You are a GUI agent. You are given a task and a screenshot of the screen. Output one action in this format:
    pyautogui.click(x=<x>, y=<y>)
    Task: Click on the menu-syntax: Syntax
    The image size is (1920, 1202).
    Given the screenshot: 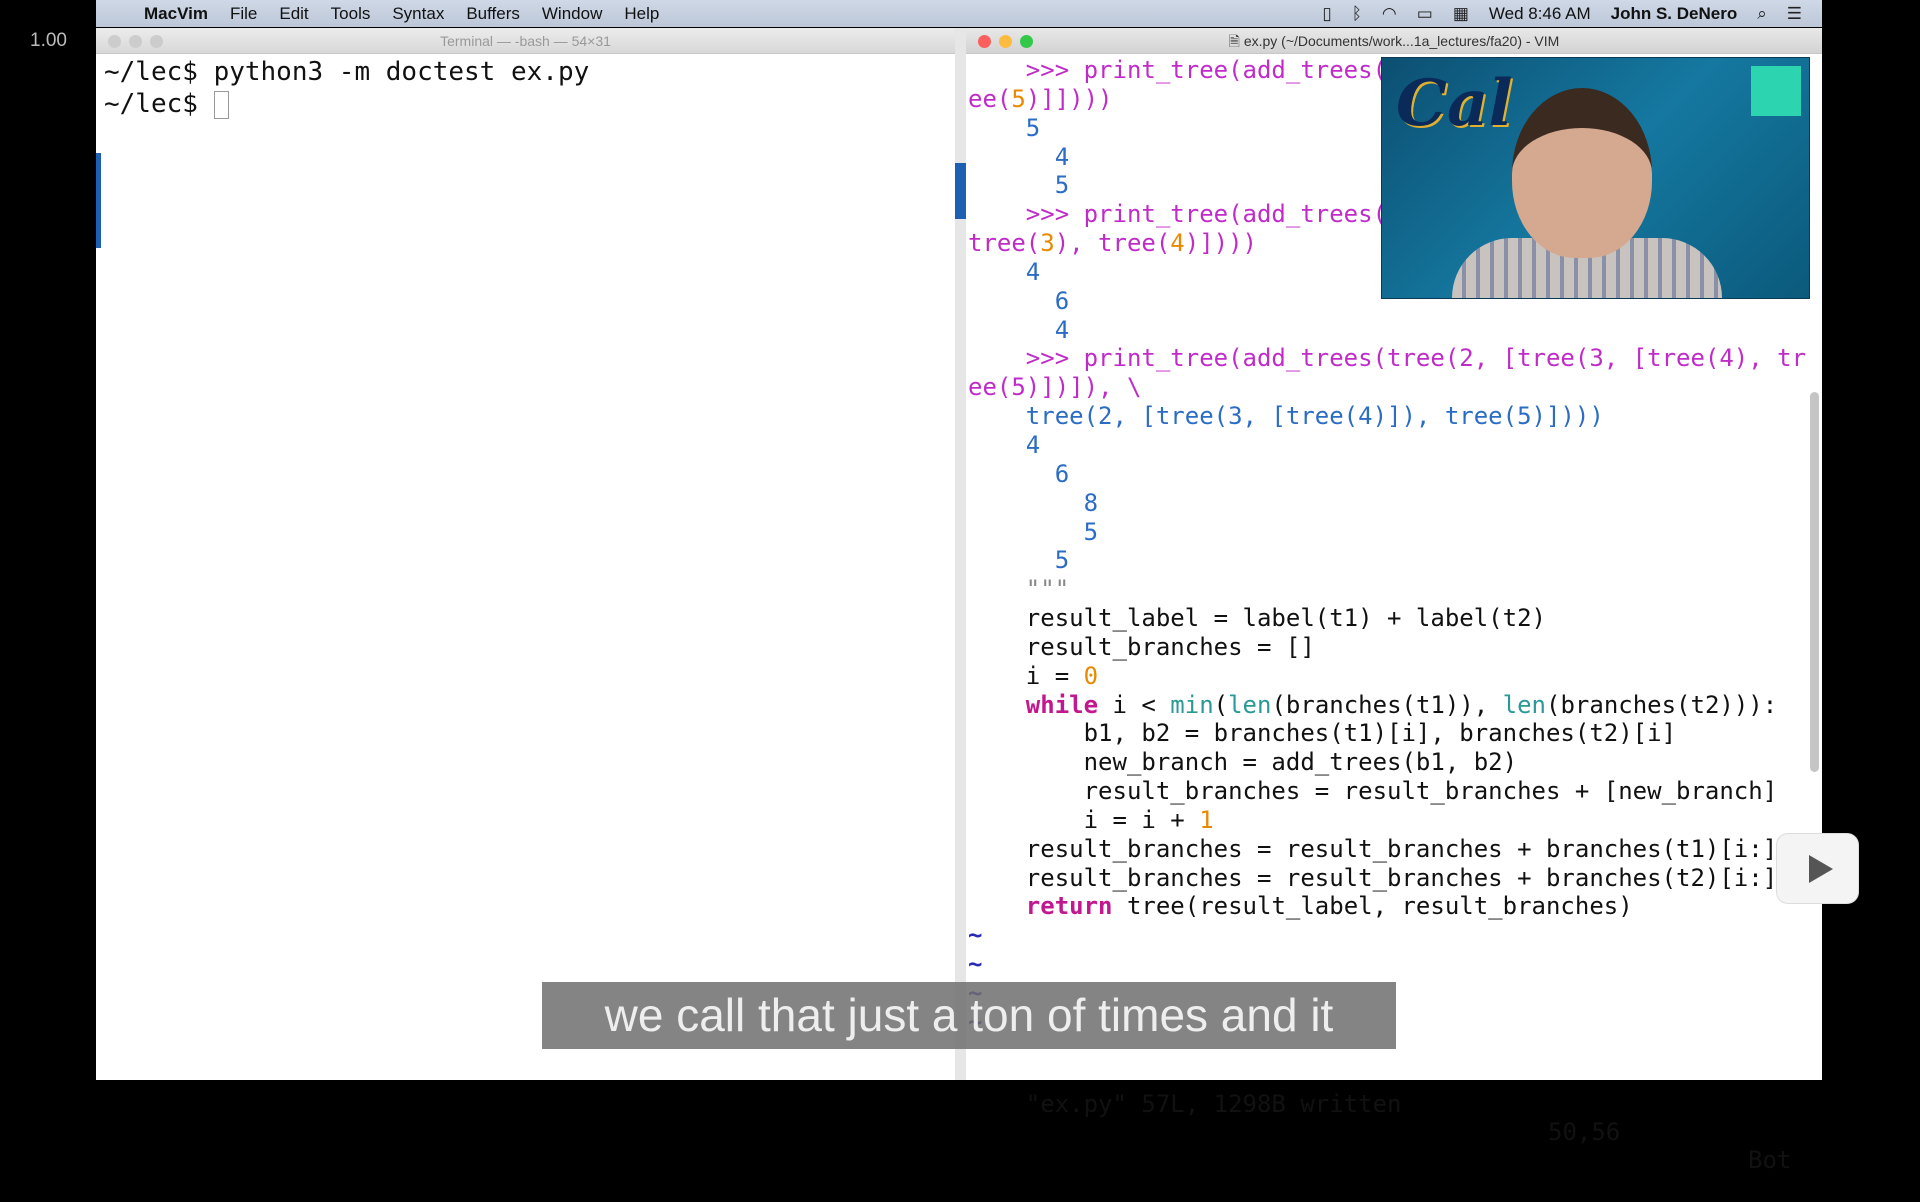 What is the action you would take?
    pyautogui.click(x=418, y=14)
    